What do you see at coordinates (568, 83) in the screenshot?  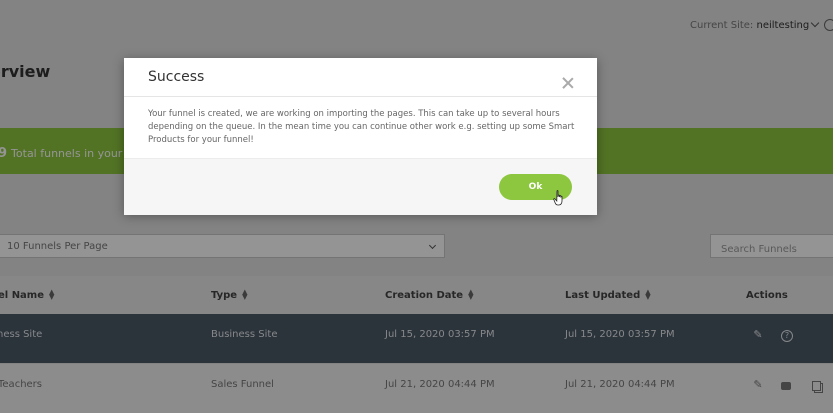 I see `close-icon` at bounding box center [568, 83].